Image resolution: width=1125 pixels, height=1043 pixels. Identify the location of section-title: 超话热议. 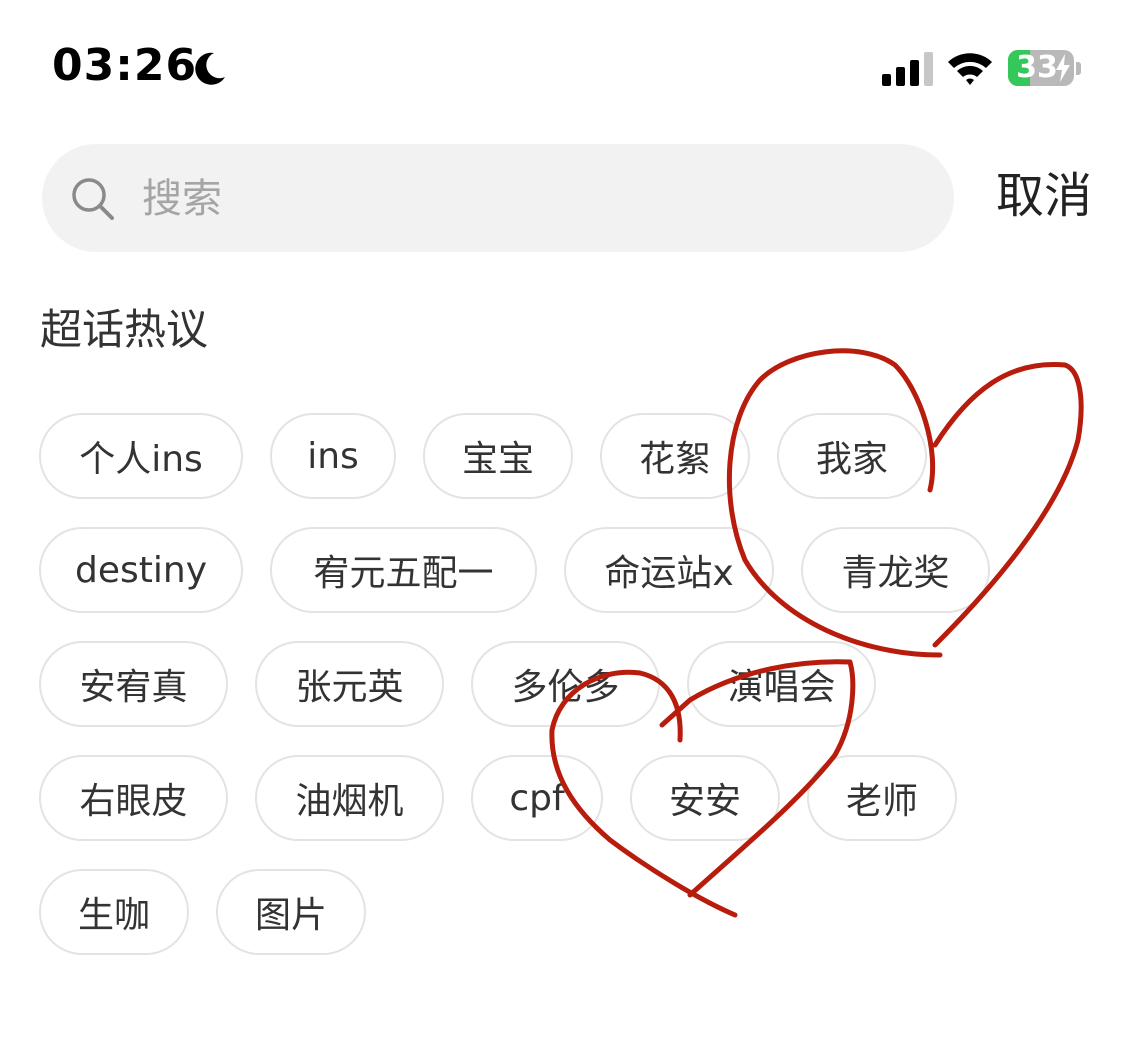
(124, 329).